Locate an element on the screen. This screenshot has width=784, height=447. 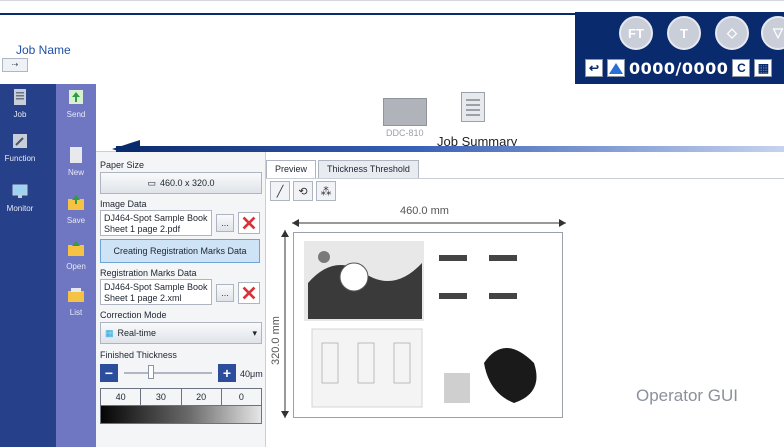
scale-cell: 40 is located at coordinates (121, 397).